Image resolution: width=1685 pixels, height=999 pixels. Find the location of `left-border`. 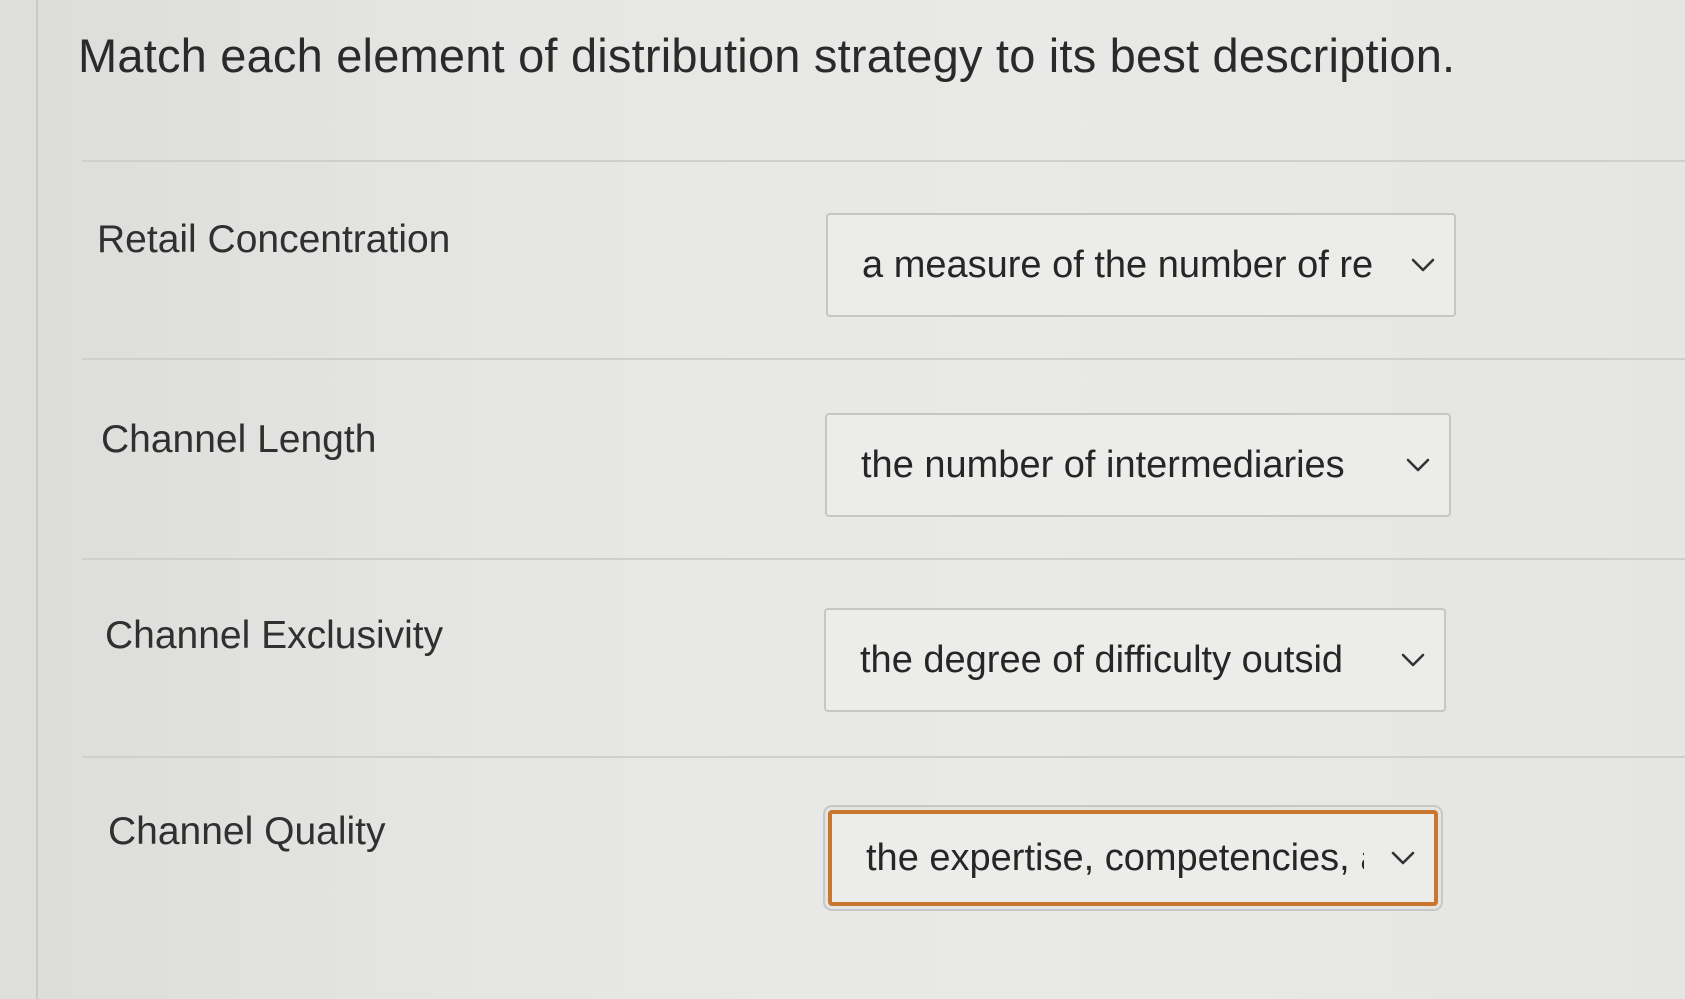

left-border is located at coordinates (19, 499).